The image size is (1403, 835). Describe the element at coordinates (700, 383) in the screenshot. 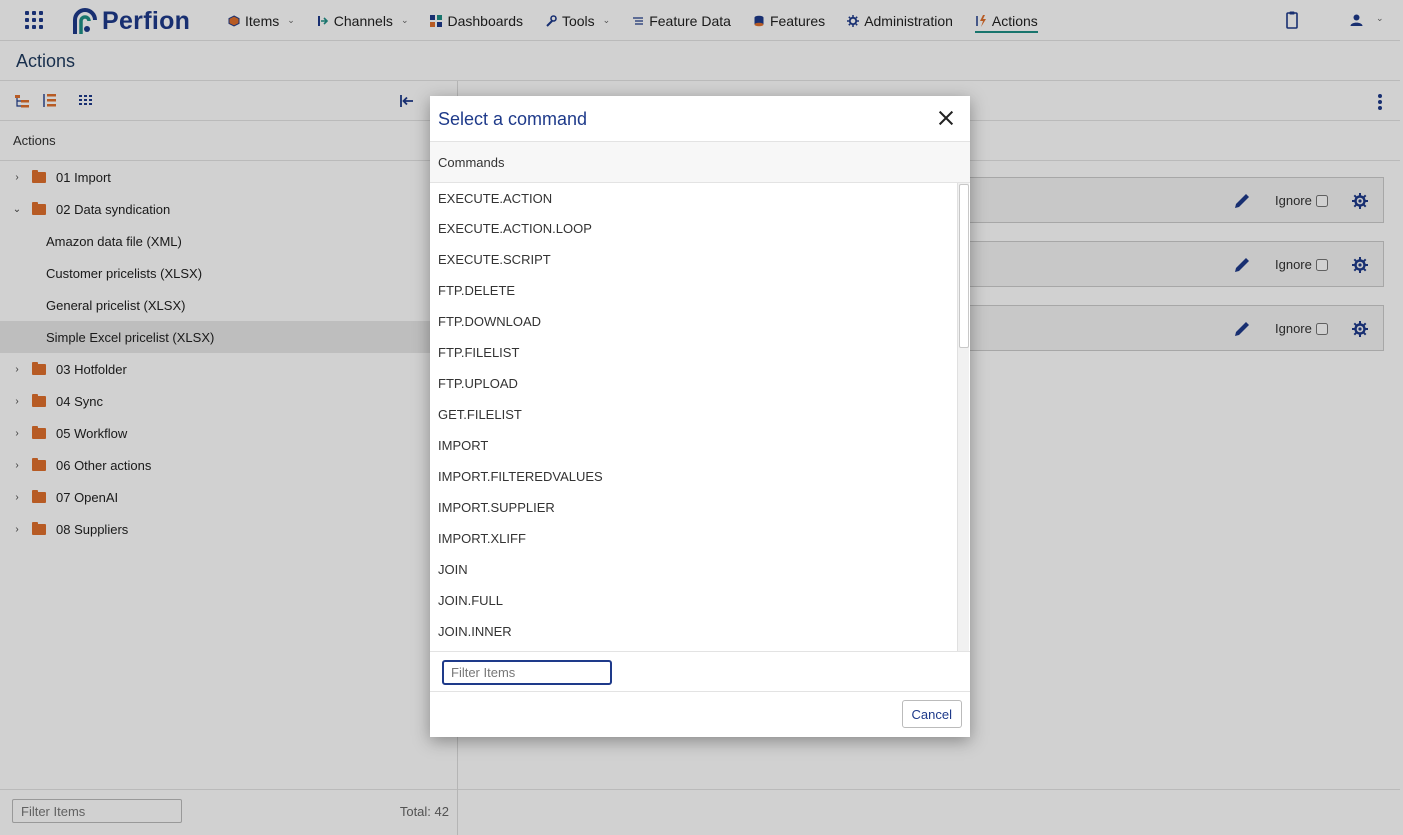

I see `command-option: FTP.UPLOAD` at that location.